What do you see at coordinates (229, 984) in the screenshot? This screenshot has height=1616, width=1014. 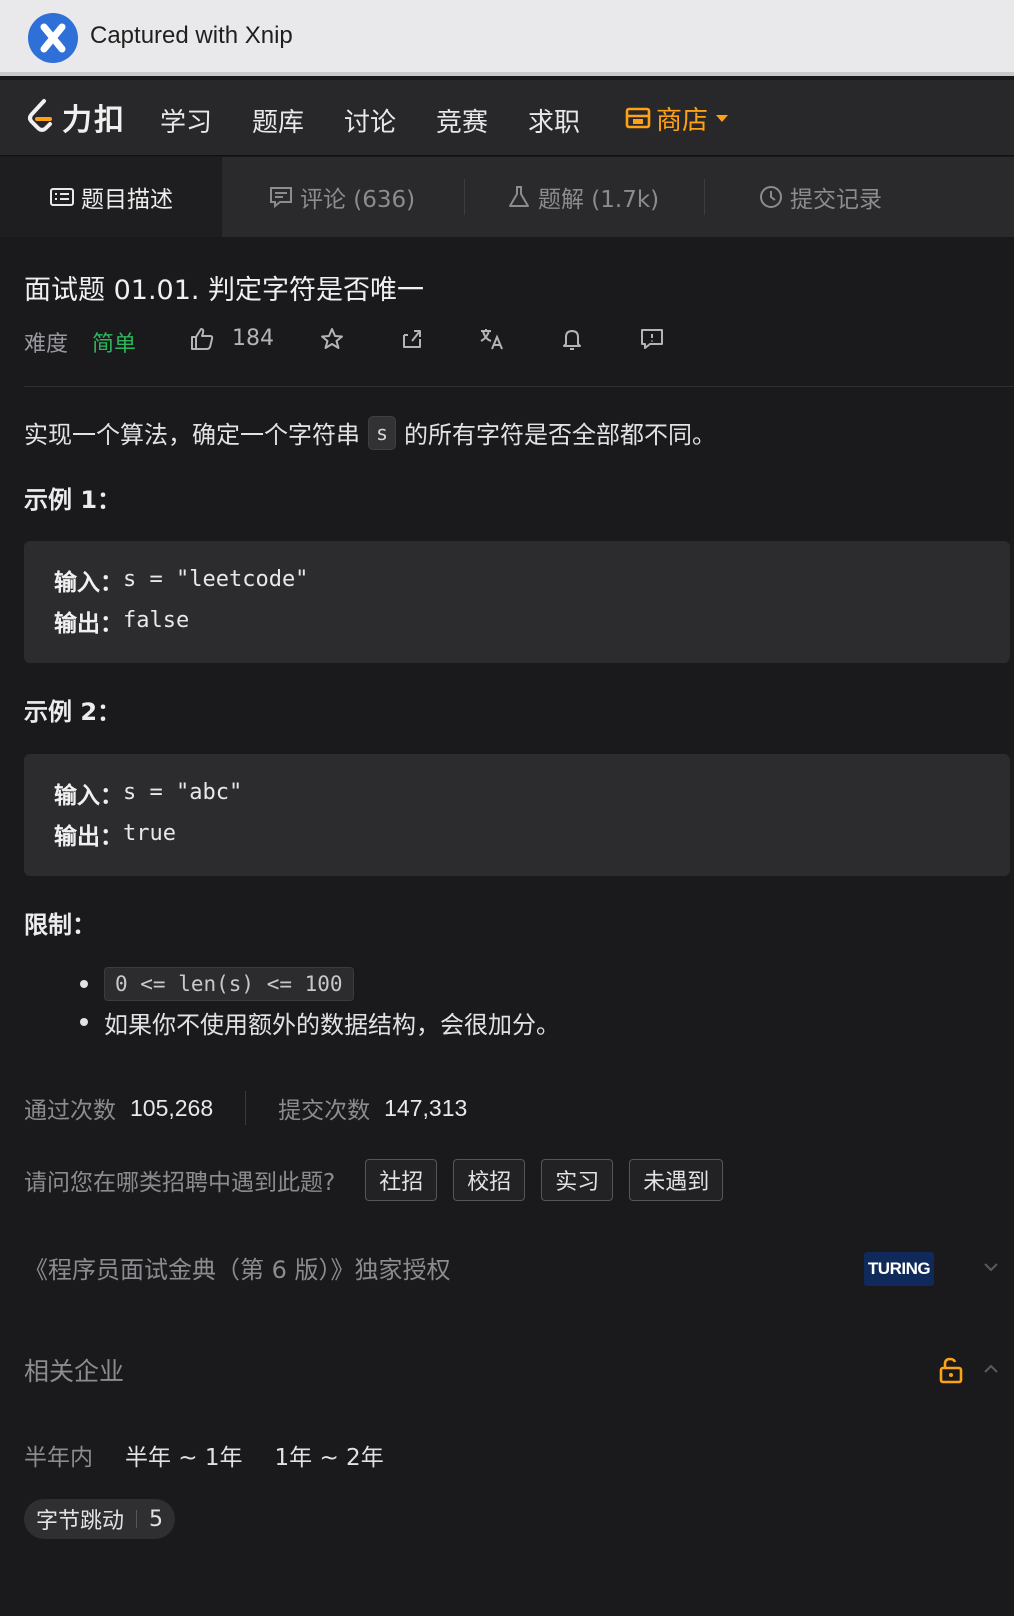 I see `inline-code: 0 <= len(s) <= 100` at bounding box center [229, 984].